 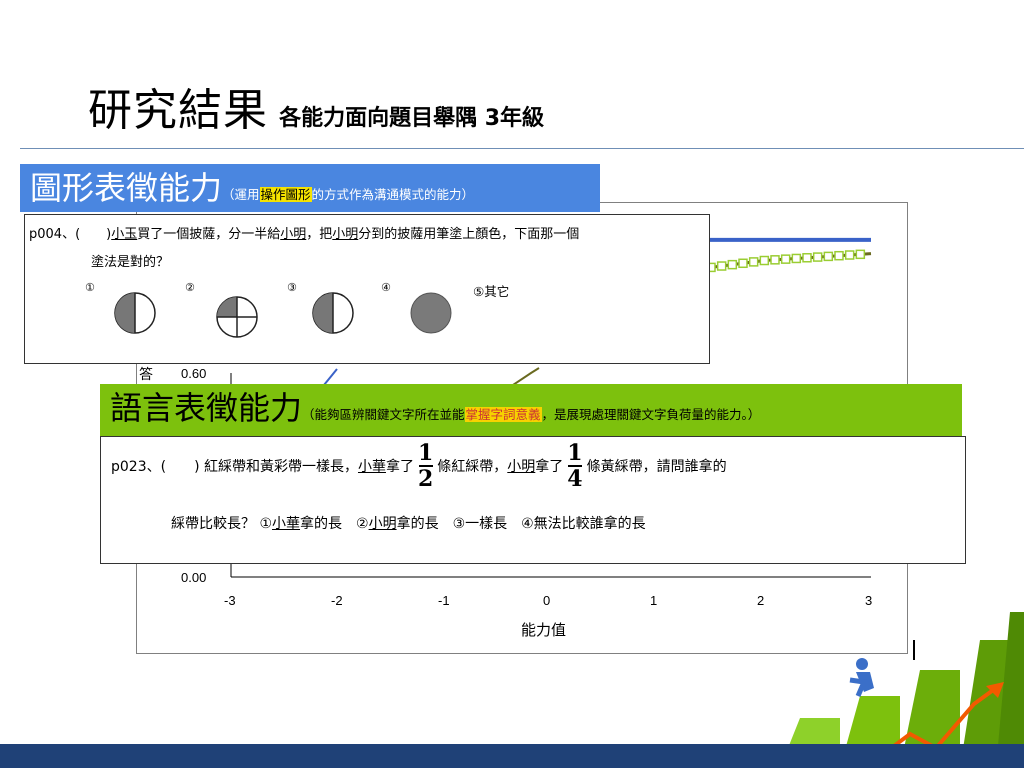 I want to click on option-2-label: ②, so click(x=190, y=287).